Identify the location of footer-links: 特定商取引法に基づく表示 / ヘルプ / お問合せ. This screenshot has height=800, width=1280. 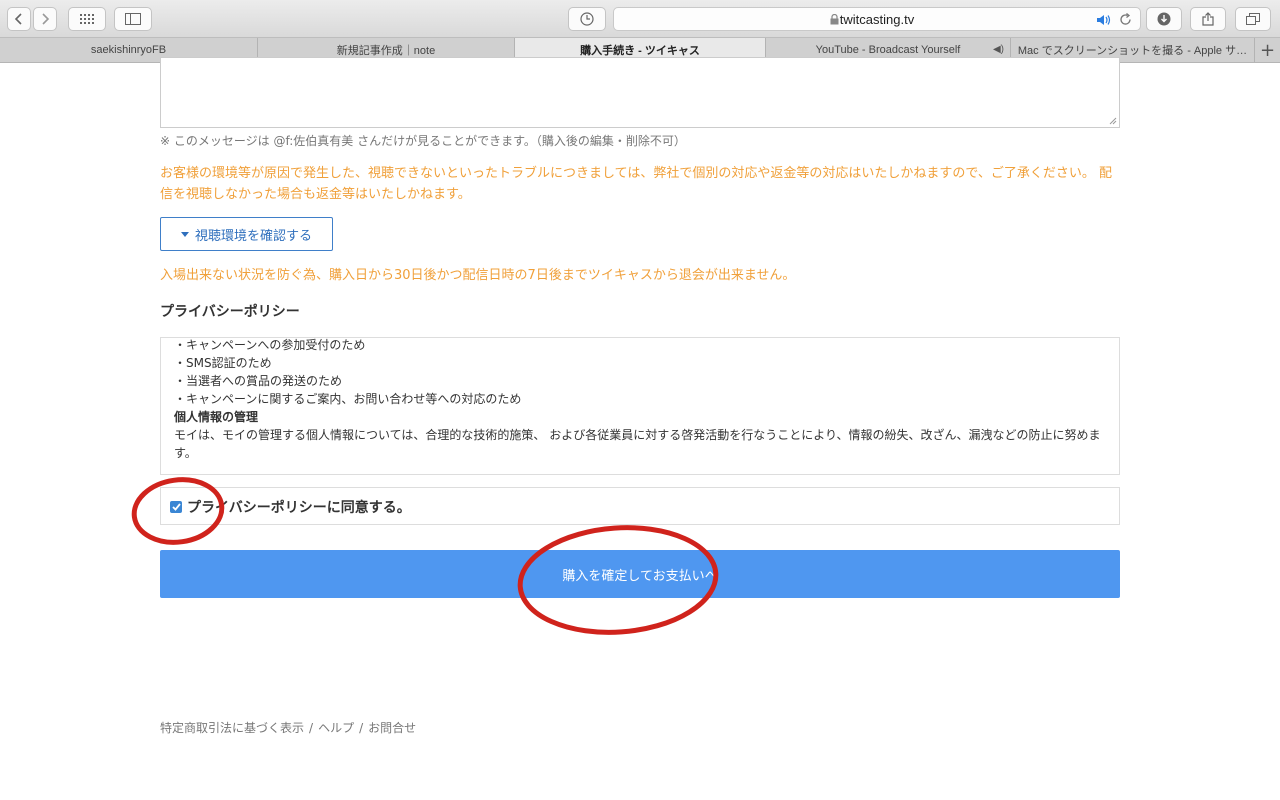
(288, 727).